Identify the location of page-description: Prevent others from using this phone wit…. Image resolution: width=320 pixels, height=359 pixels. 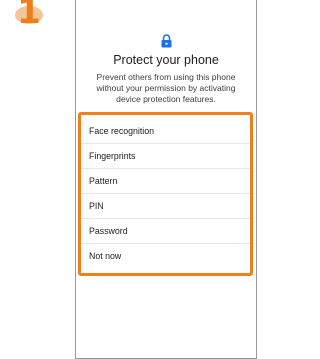
(166, 88).